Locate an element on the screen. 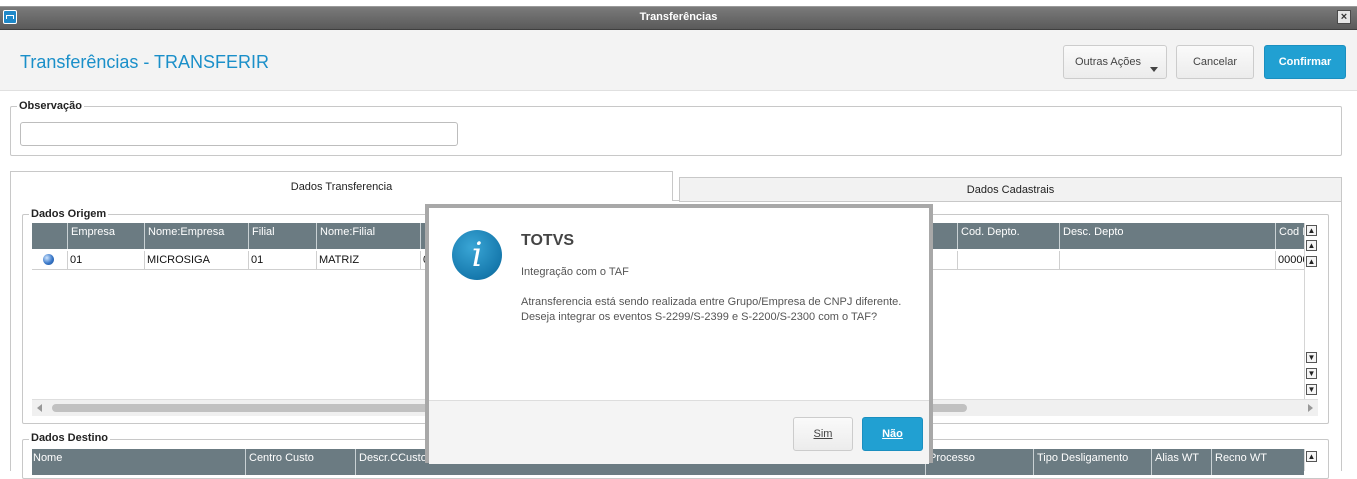 Image resolution: width=1357 pixels, height=479 pixels. observacao-input is located at coordinates (239, 134).